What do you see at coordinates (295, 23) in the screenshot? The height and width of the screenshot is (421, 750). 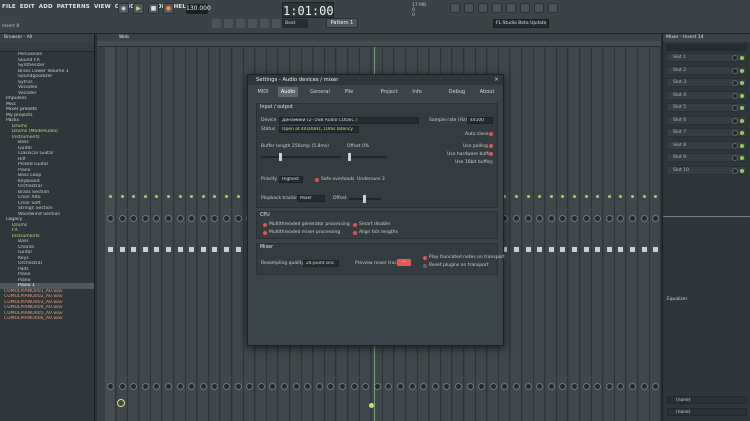 I see `snap-selector: Beat` at bounding box center [295, 23].